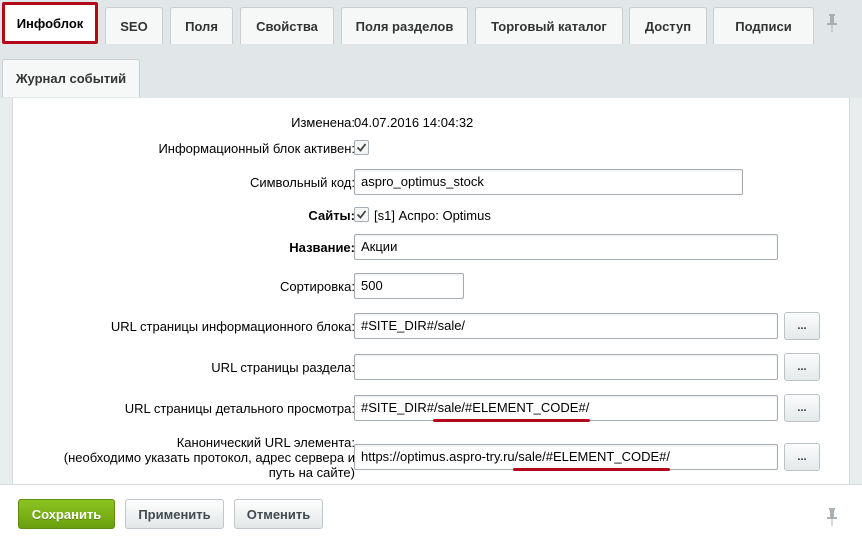 The image size is (862, 538). What do you see at coordinates (278, 514) in the screenshot?
I see `cancel-button: Отменить` at bounding box center [278, 514].